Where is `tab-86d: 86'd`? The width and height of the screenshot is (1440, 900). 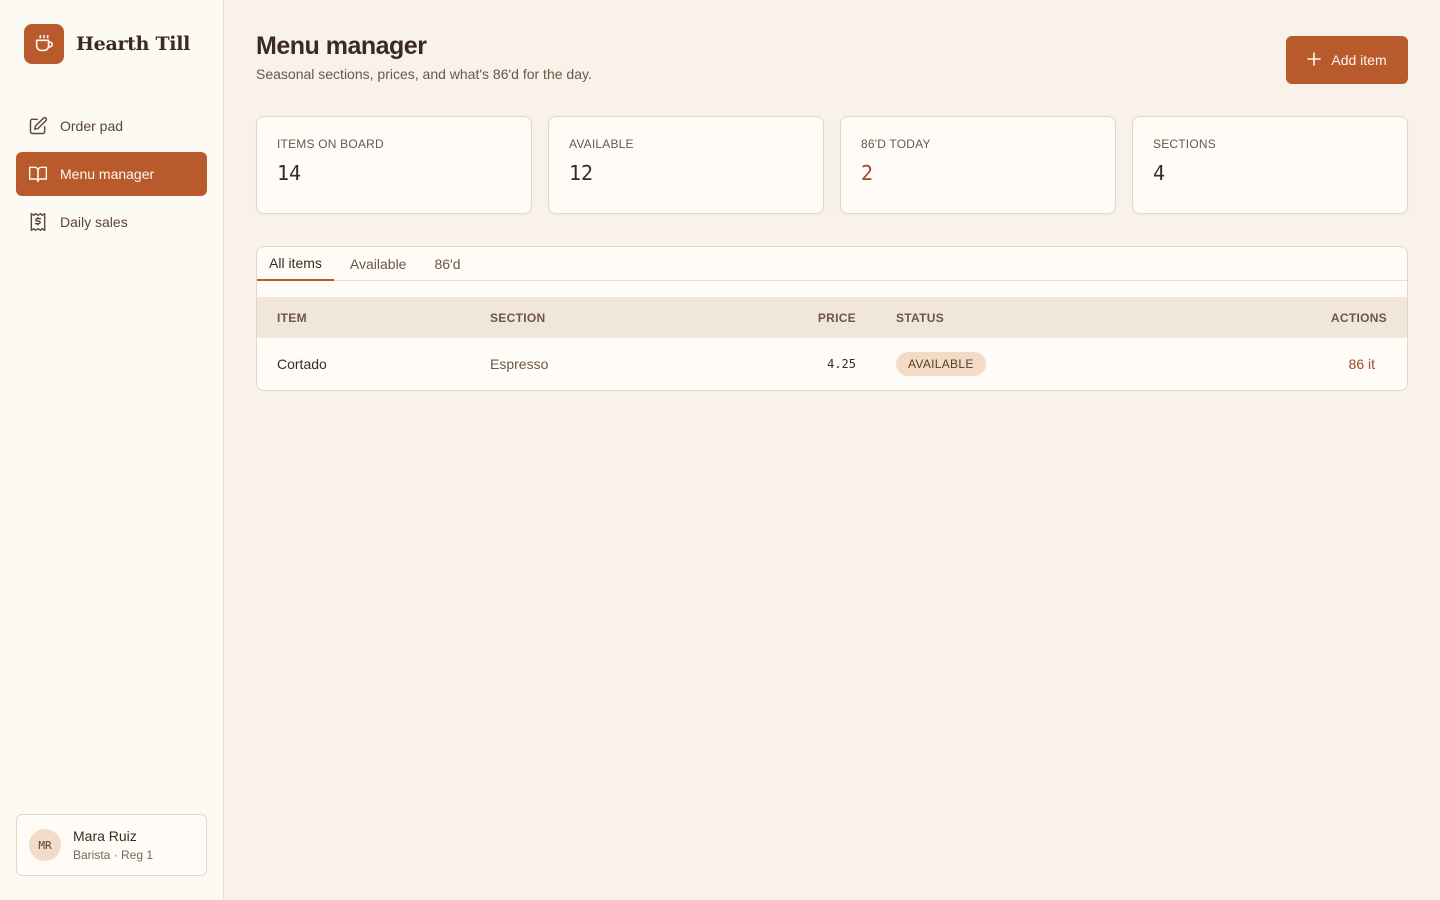 tab-86d: 86'd is located at coordinates (447, 264).